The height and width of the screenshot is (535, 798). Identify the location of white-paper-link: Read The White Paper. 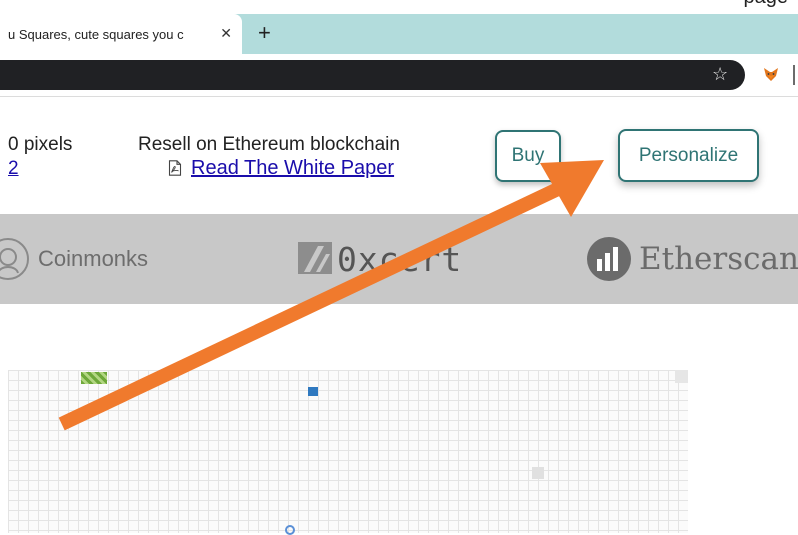
(292, 168).